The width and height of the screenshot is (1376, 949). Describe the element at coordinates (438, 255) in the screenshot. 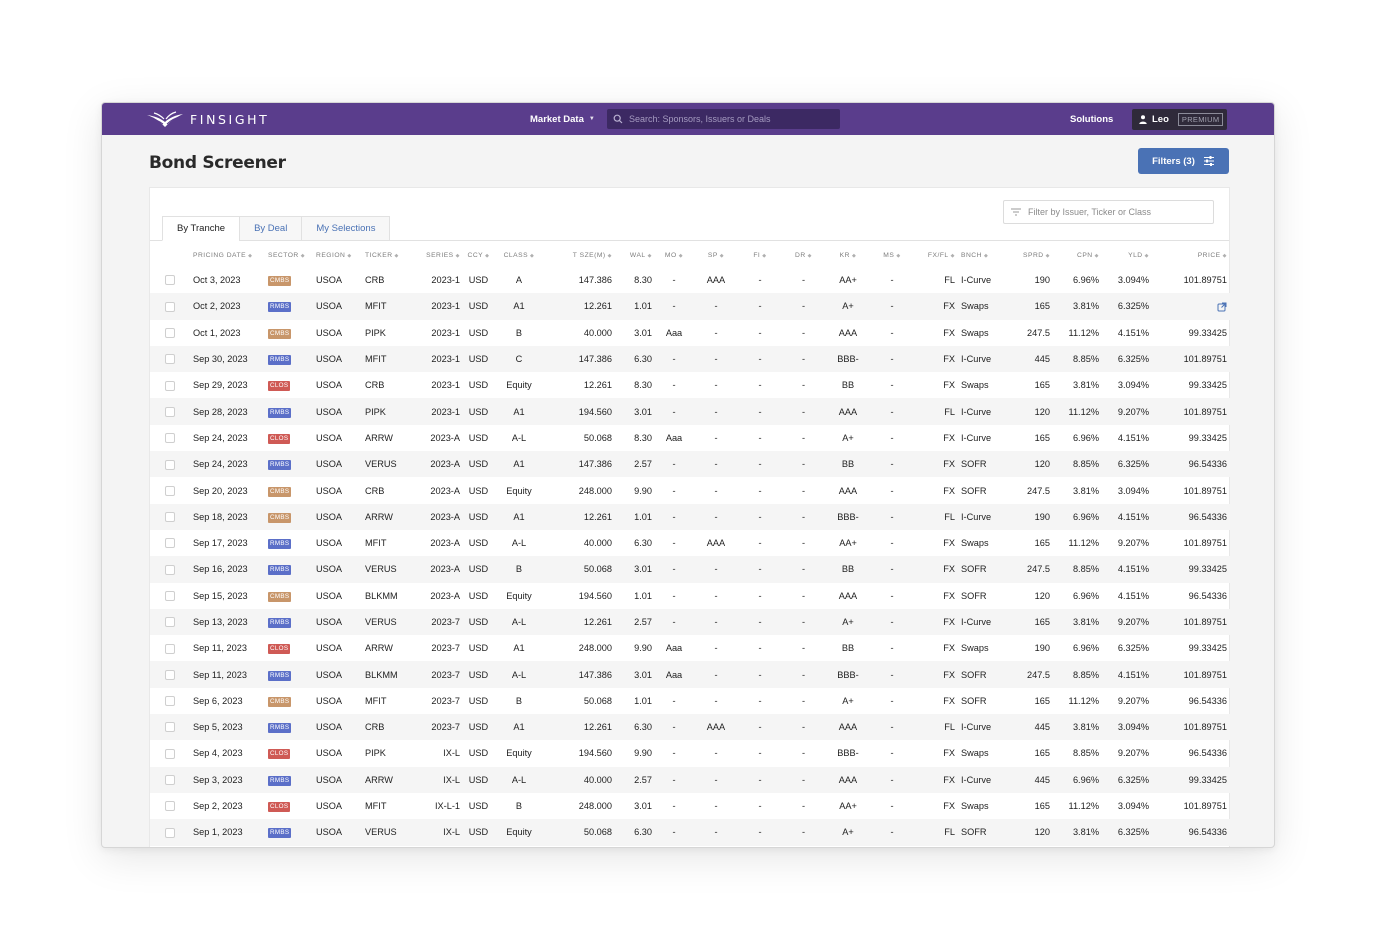

I see `column-header: SERIES ◆` at that location.